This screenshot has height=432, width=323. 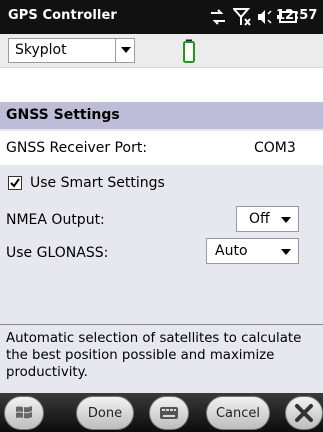 What do you see at coordinates (275, 148) in the screenshot?
I see `receiver-port-value: COM3` at bounding box center [275, 148].